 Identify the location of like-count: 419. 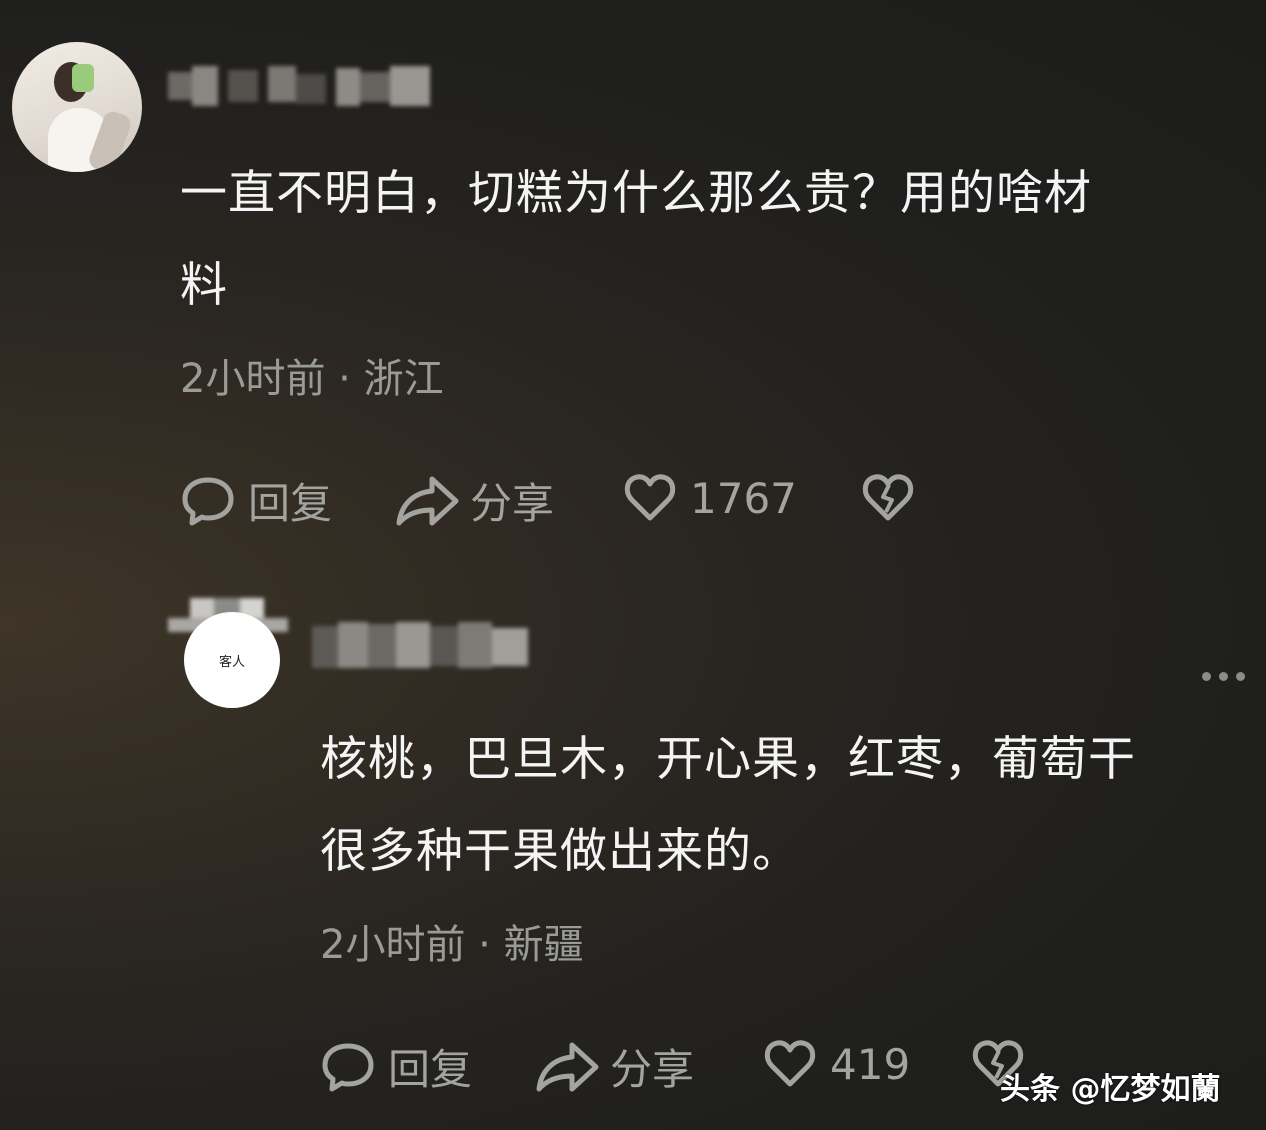
(870, 1064).